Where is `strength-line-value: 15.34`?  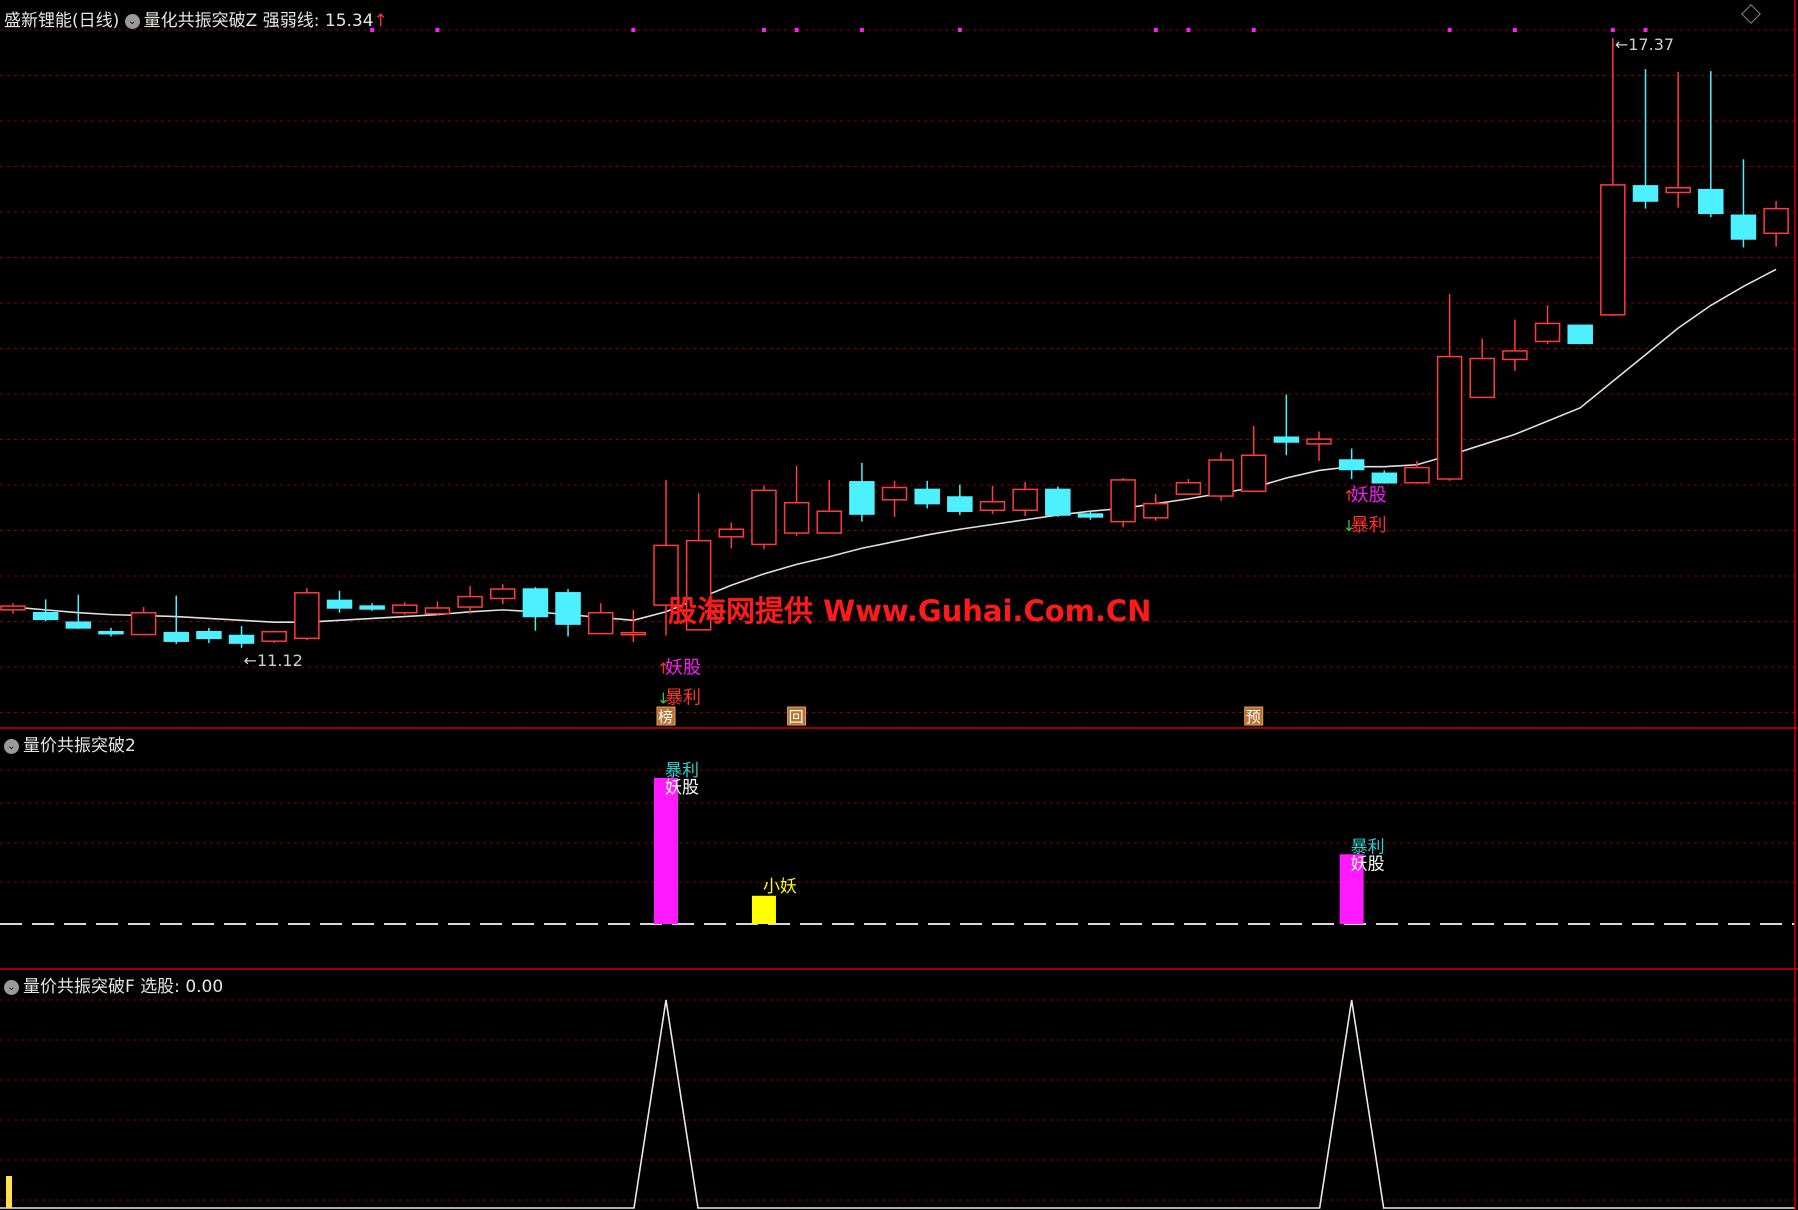 strength-line-value: 15.34 is located at coordinates (349, 21).